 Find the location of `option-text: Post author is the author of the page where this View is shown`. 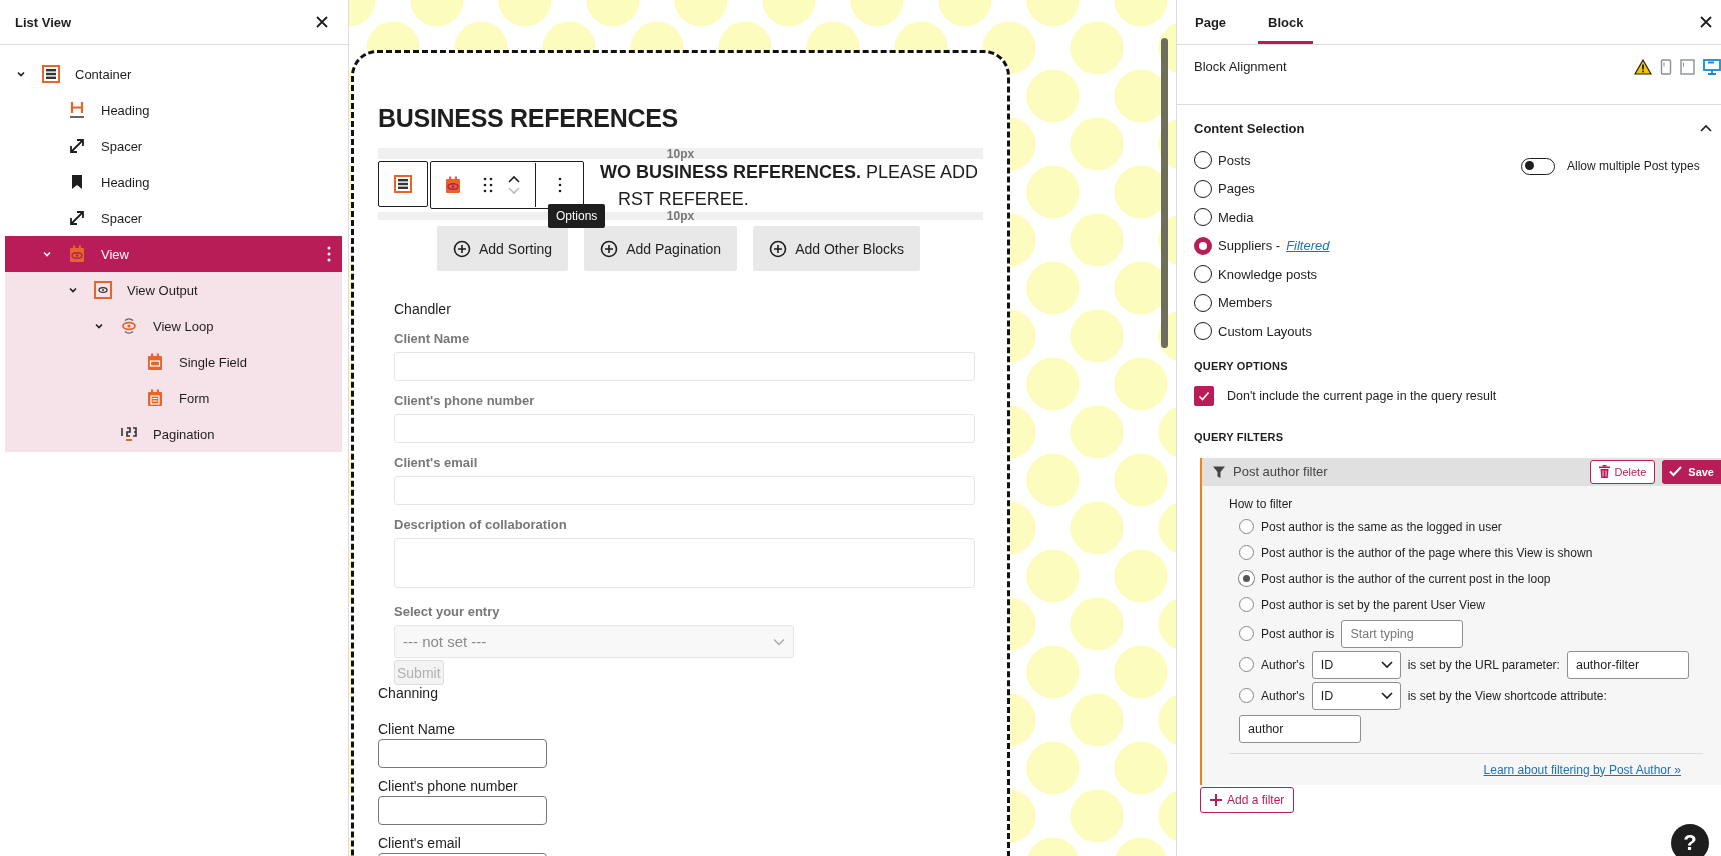

option-text: Post author is the author of the page where this View is shown is located at coordinates (1427, 552).